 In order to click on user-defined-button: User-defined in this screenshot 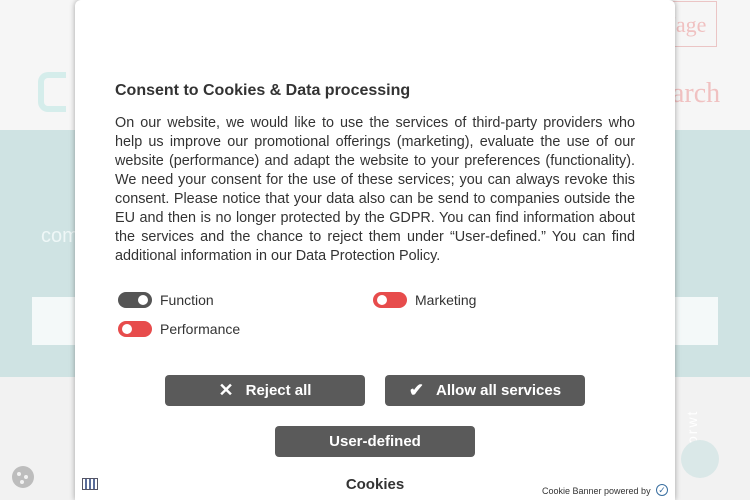, I will do `click(375, 441)`.